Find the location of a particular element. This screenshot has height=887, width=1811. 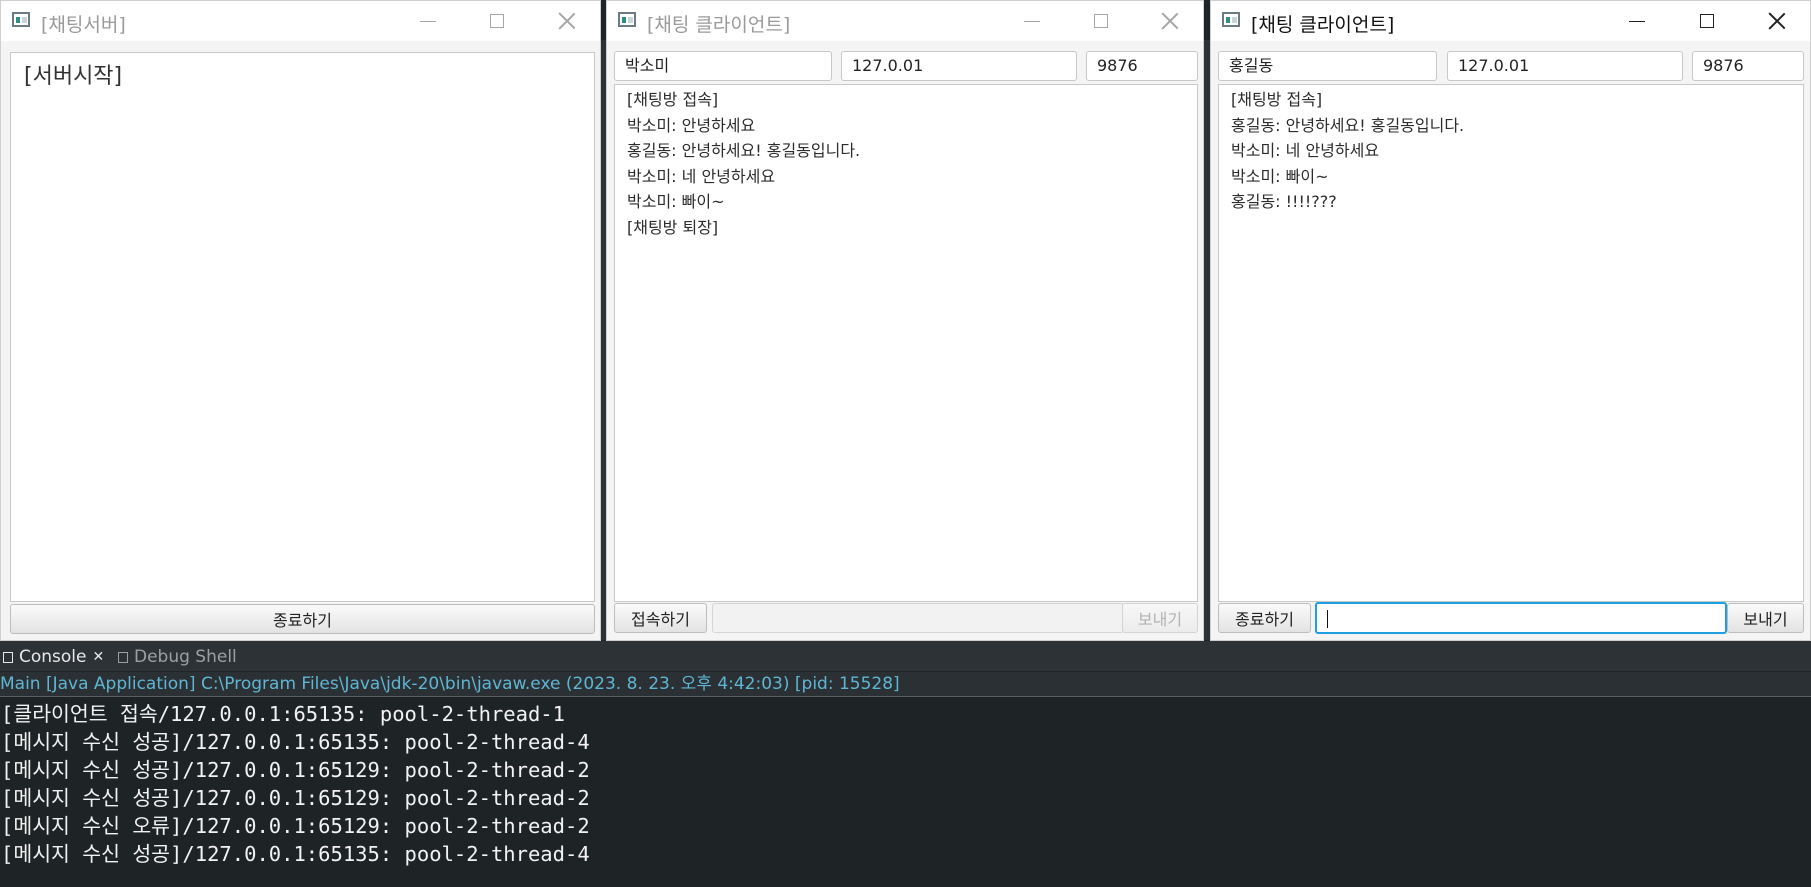

chat-message: 홍길동: !!!!??? is located at coordinates (1284, 201).